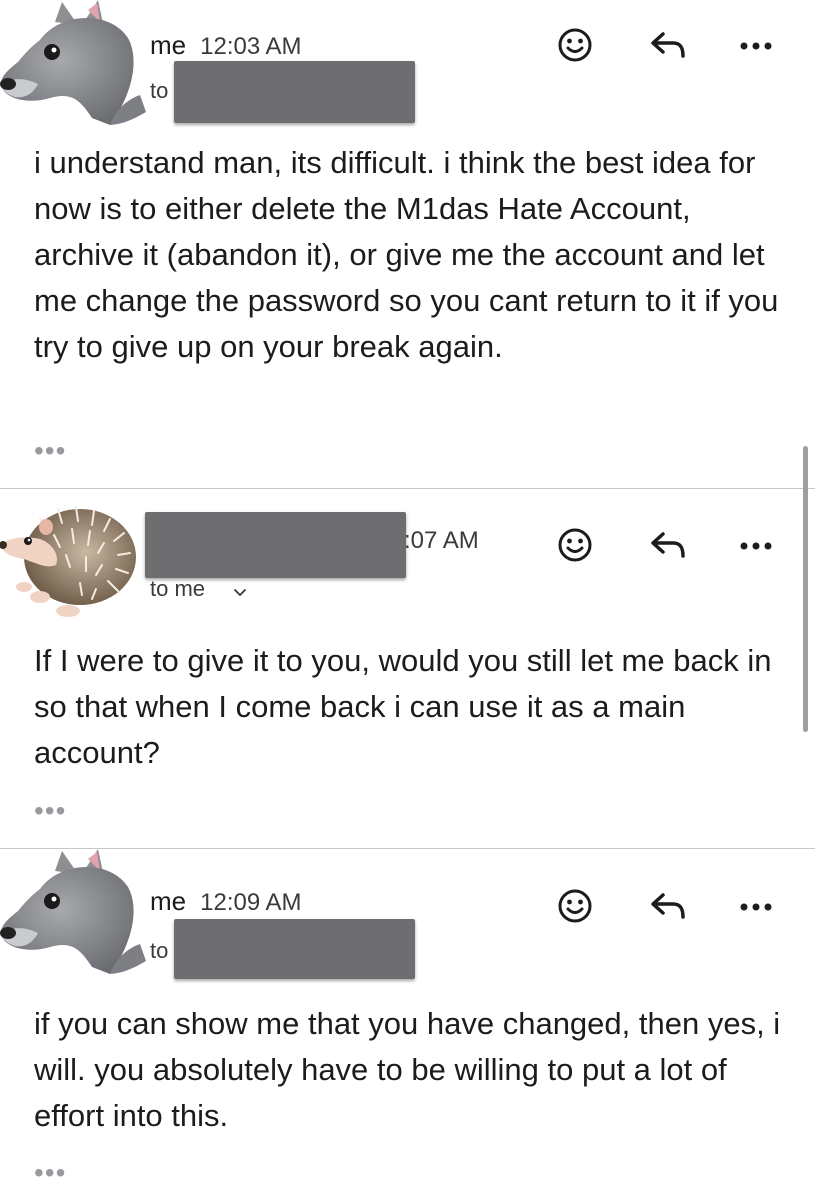 Image resolution: width=815 pixels, height=1200 pixels. Describe the element at coordinates (275, 545) in the screenshot. I see `redacted-sender` at that location.